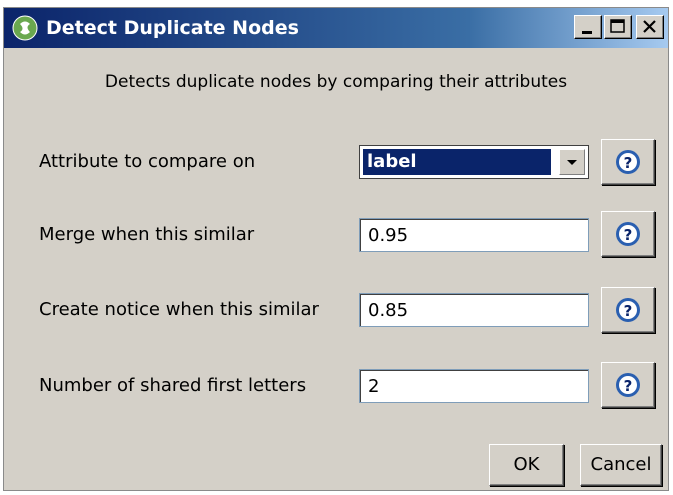 Image resolution: width=673 pixels, height=495 pixels. What do you see at coordinates (173, 385) in the screenshot?
I see `shared-letters-label: Number of shared first letters` at bounding box center [173, 385].